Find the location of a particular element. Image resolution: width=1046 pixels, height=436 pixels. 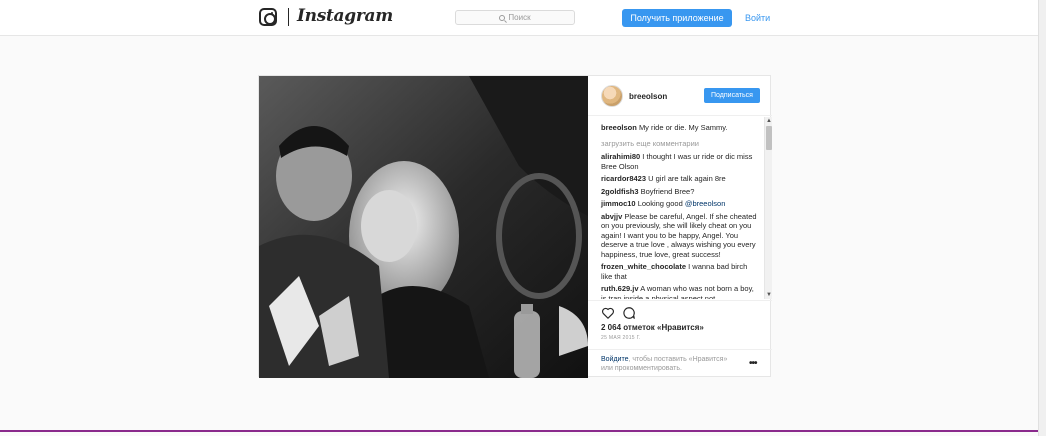

caption-username: breeolson is located at coordinates (619, 127).